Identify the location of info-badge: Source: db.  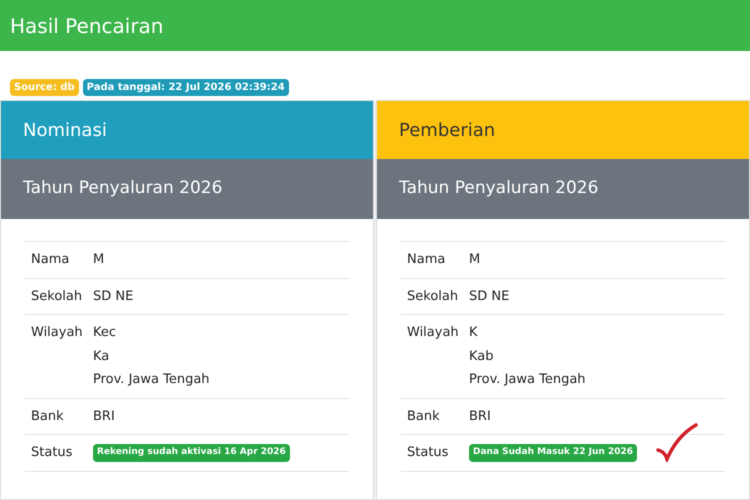
(44, 87).